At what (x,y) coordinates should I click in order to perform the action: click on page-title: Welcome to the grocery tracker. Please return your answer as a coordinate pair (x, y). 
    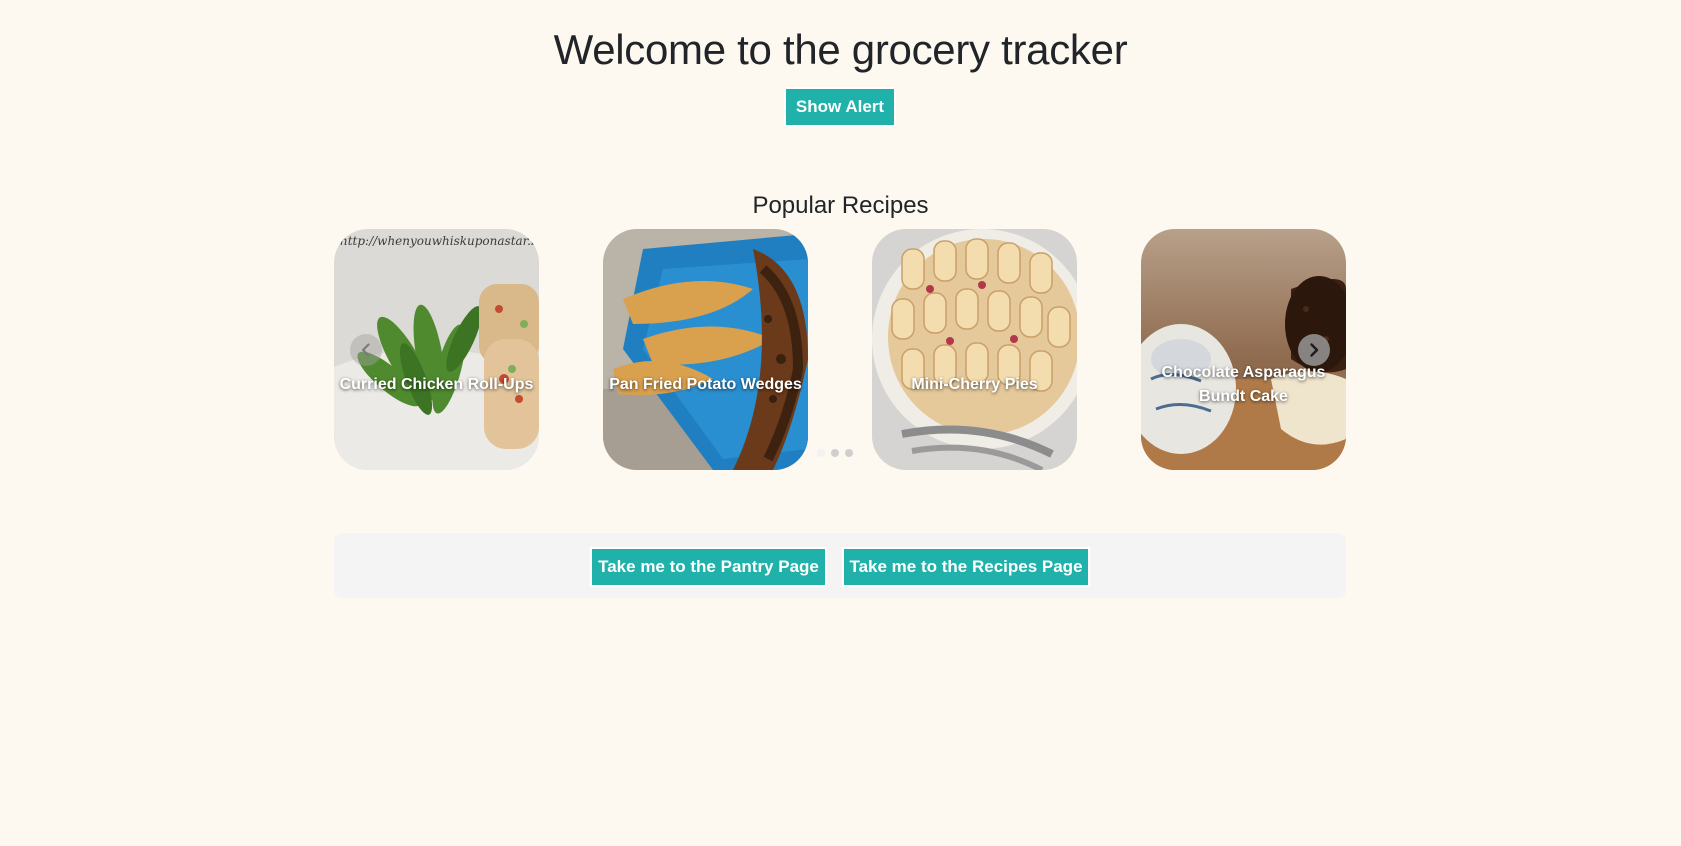
    Looking at the image, I should click on (840, 49).